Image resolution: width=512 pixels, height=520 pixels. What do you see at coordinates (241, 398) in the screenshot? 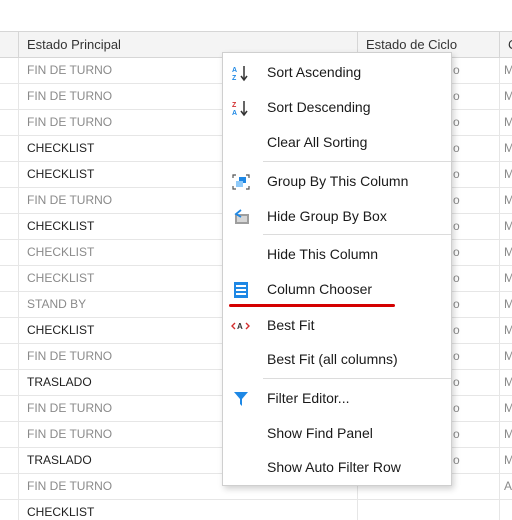
I see `filter-icon` at bounding box center [241, 398].